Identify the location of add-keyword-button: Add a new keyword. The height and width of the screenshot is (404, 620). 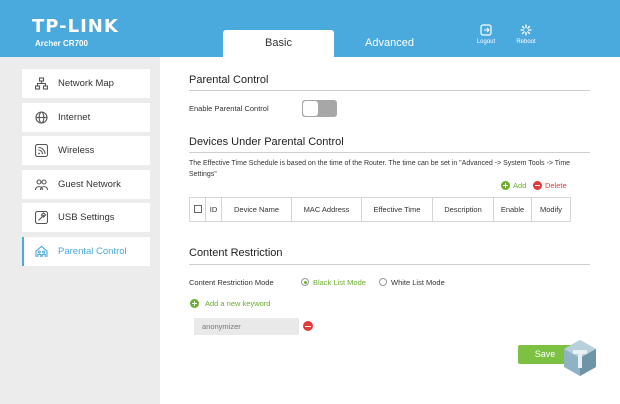
(230, 303).